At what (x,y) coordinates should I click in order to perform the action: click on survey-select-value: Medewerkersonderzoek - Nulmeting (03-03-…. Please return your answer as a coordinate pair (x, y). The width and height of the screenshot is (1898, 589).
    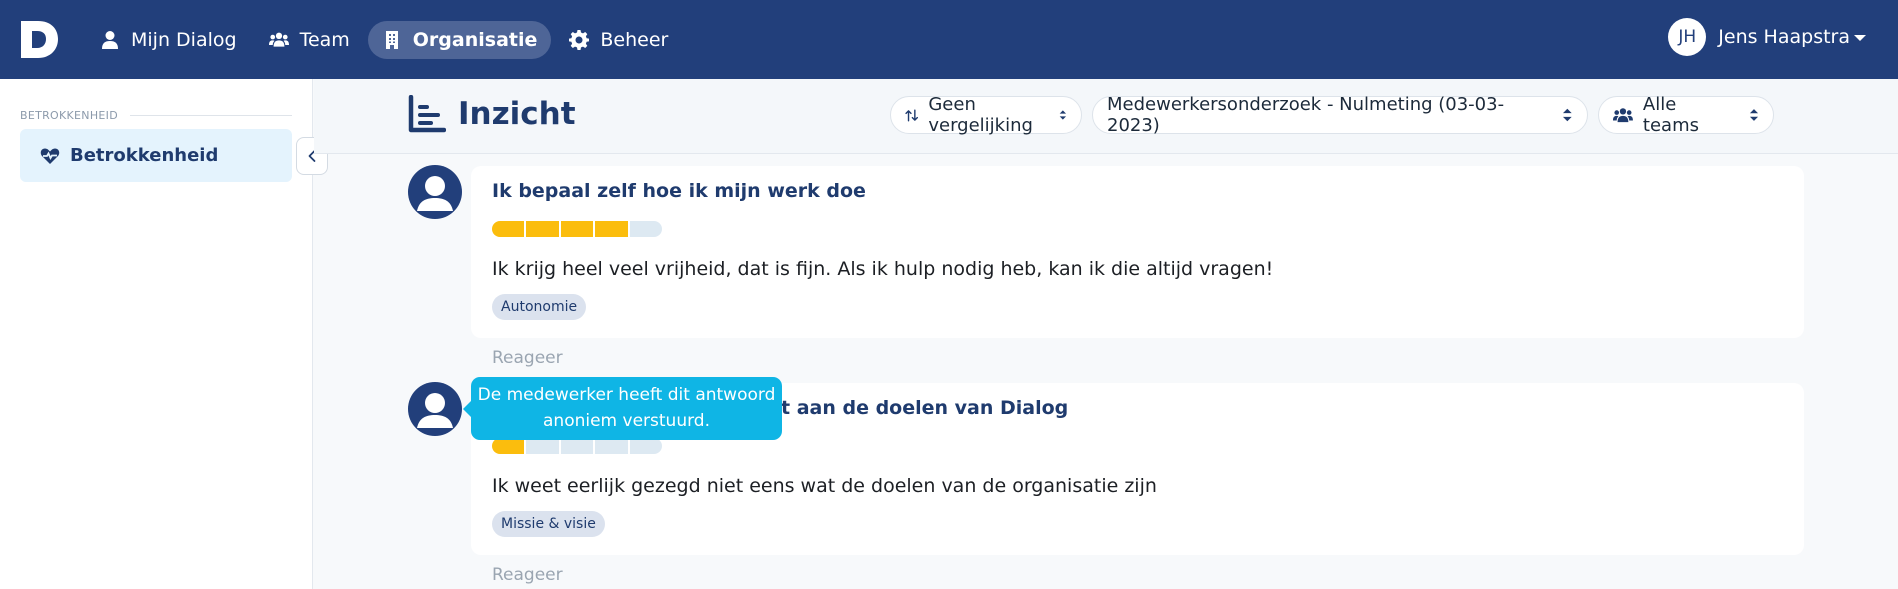
    Looking at the image, I should click on (1306, 115).